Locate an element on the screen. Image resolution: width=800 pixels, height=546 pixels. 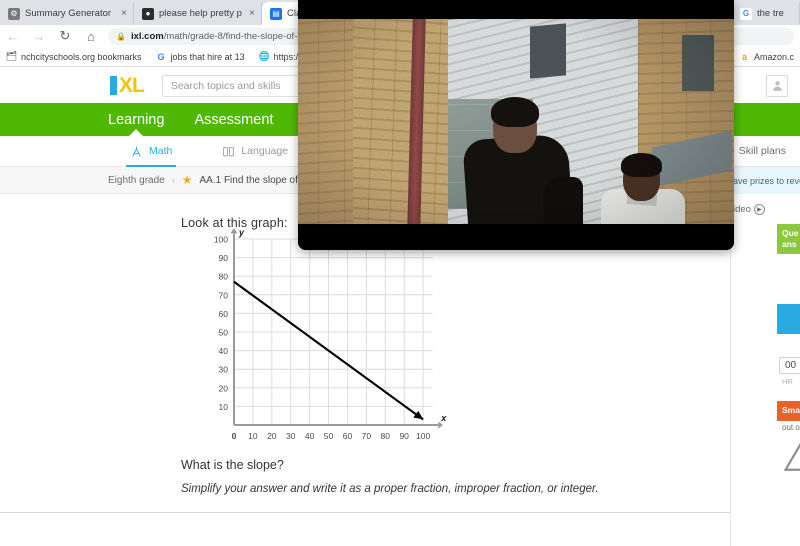
smartscore-card: Sma out o is located at coordinates (788, 416).